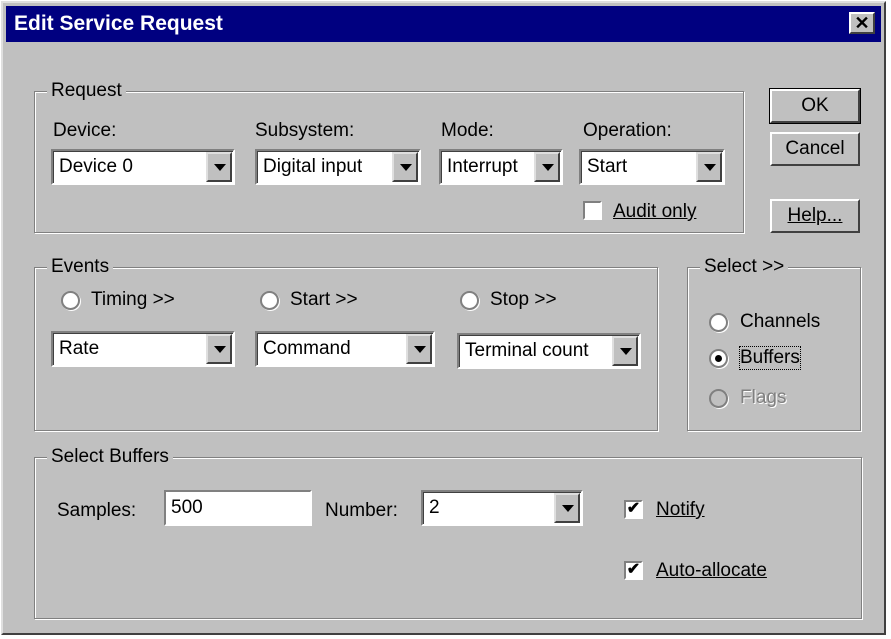  Describe the element at coordinates (770, 358) in the screenshot. I see `buffers-label: Buffers` at that location.